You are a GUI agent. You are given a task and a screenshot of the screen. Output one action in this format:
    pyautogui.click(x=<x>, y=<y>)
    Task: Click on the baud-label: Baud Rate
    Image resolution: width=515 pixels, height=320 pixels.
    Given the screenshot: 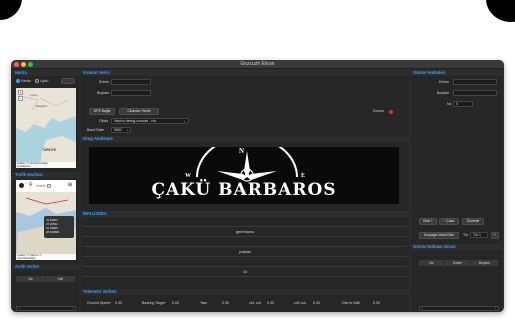 What is the action you would take?
    pyautogui.click(x=95, y=130)
    